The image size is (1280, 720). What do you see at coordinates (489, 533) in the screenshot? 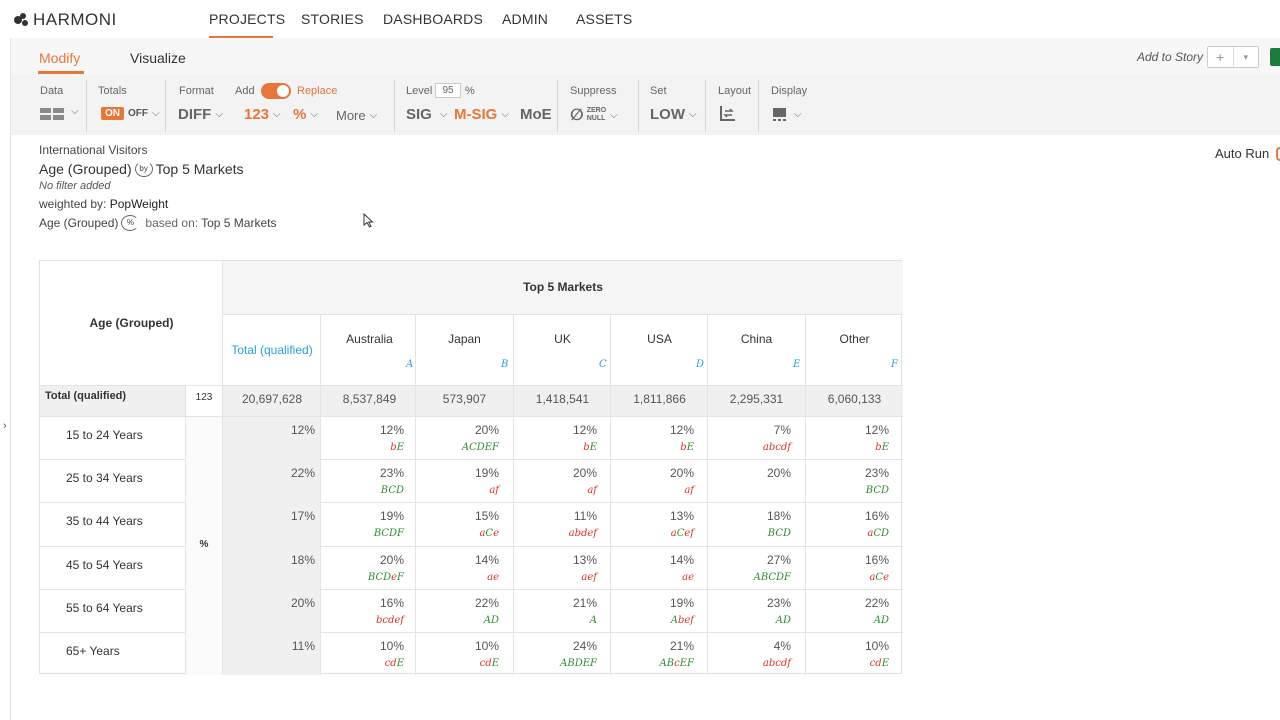
I see `significance-letter: C` at bounding box center [489, 533].